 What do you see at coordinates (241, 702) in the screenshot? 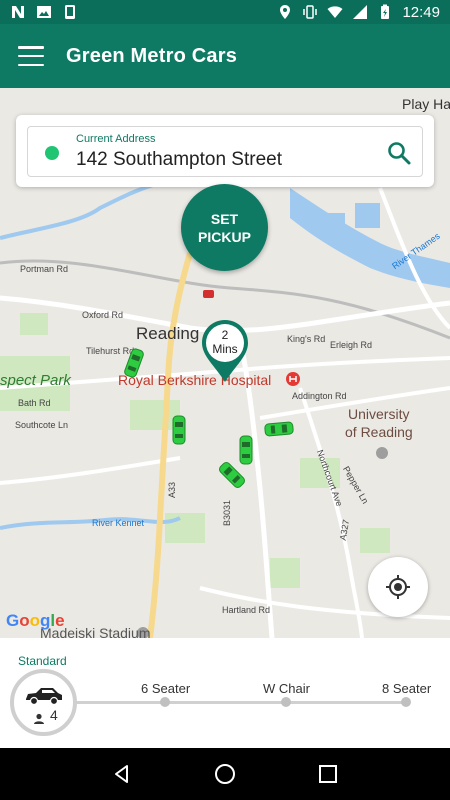
I see `vehicle-slider-track` at bounding box center [241, 702].